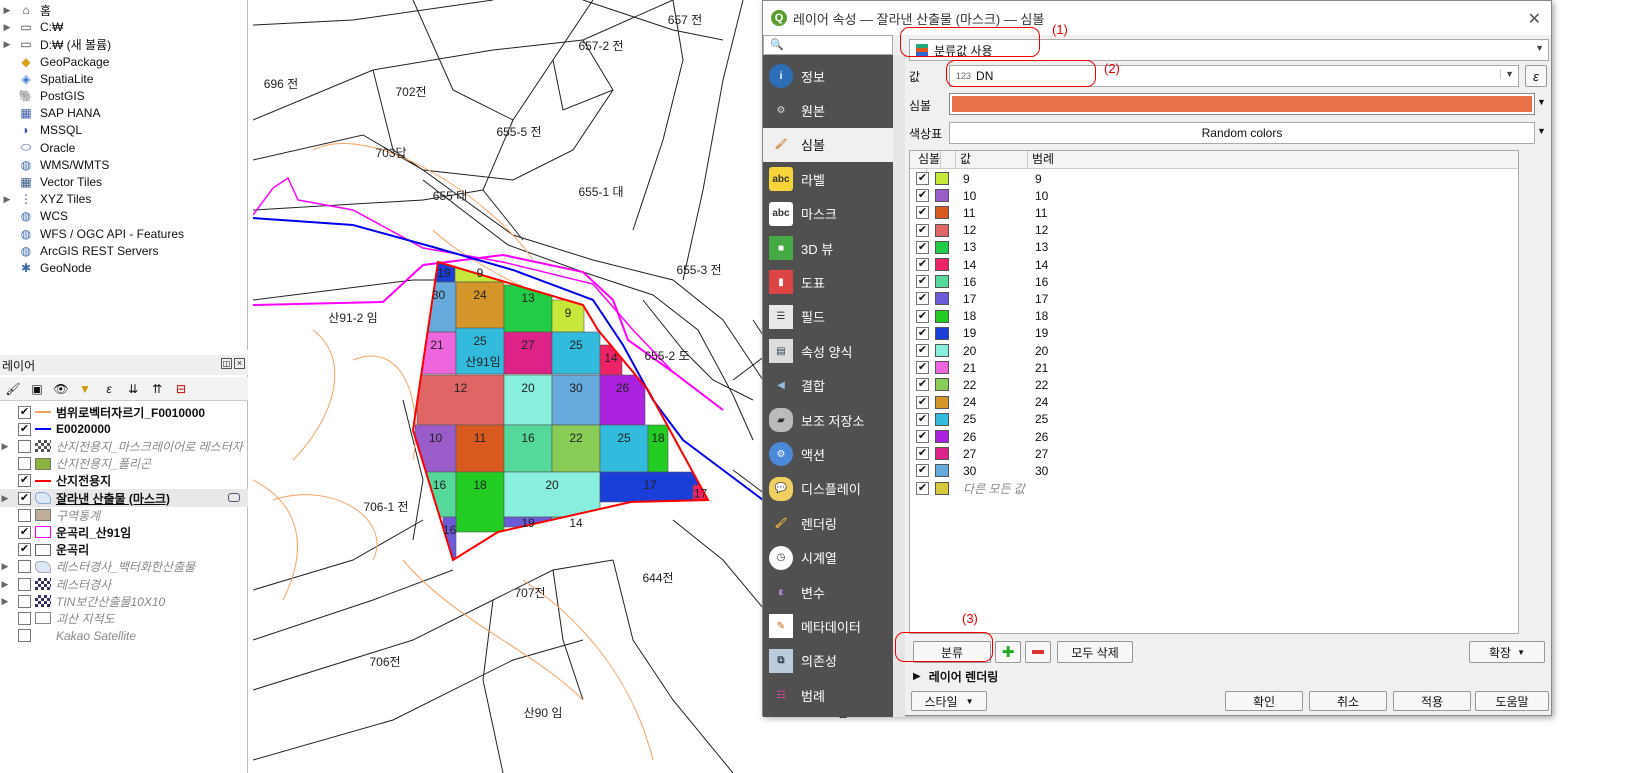 This screenshot has height=773, width=1645. I want to click on close-icon: ✕, so click(1534, 19).